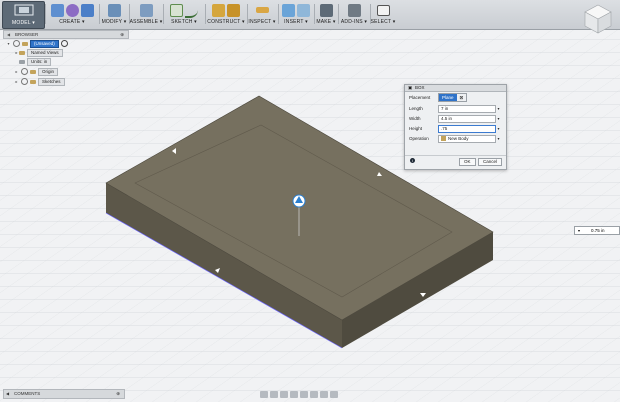 Image resolution: width=620 pixels, height=402 pixels. What do you see at coordinates (146, 10) in the screenshot?
I see `new-component-icon` at bounding box center [146, 10].